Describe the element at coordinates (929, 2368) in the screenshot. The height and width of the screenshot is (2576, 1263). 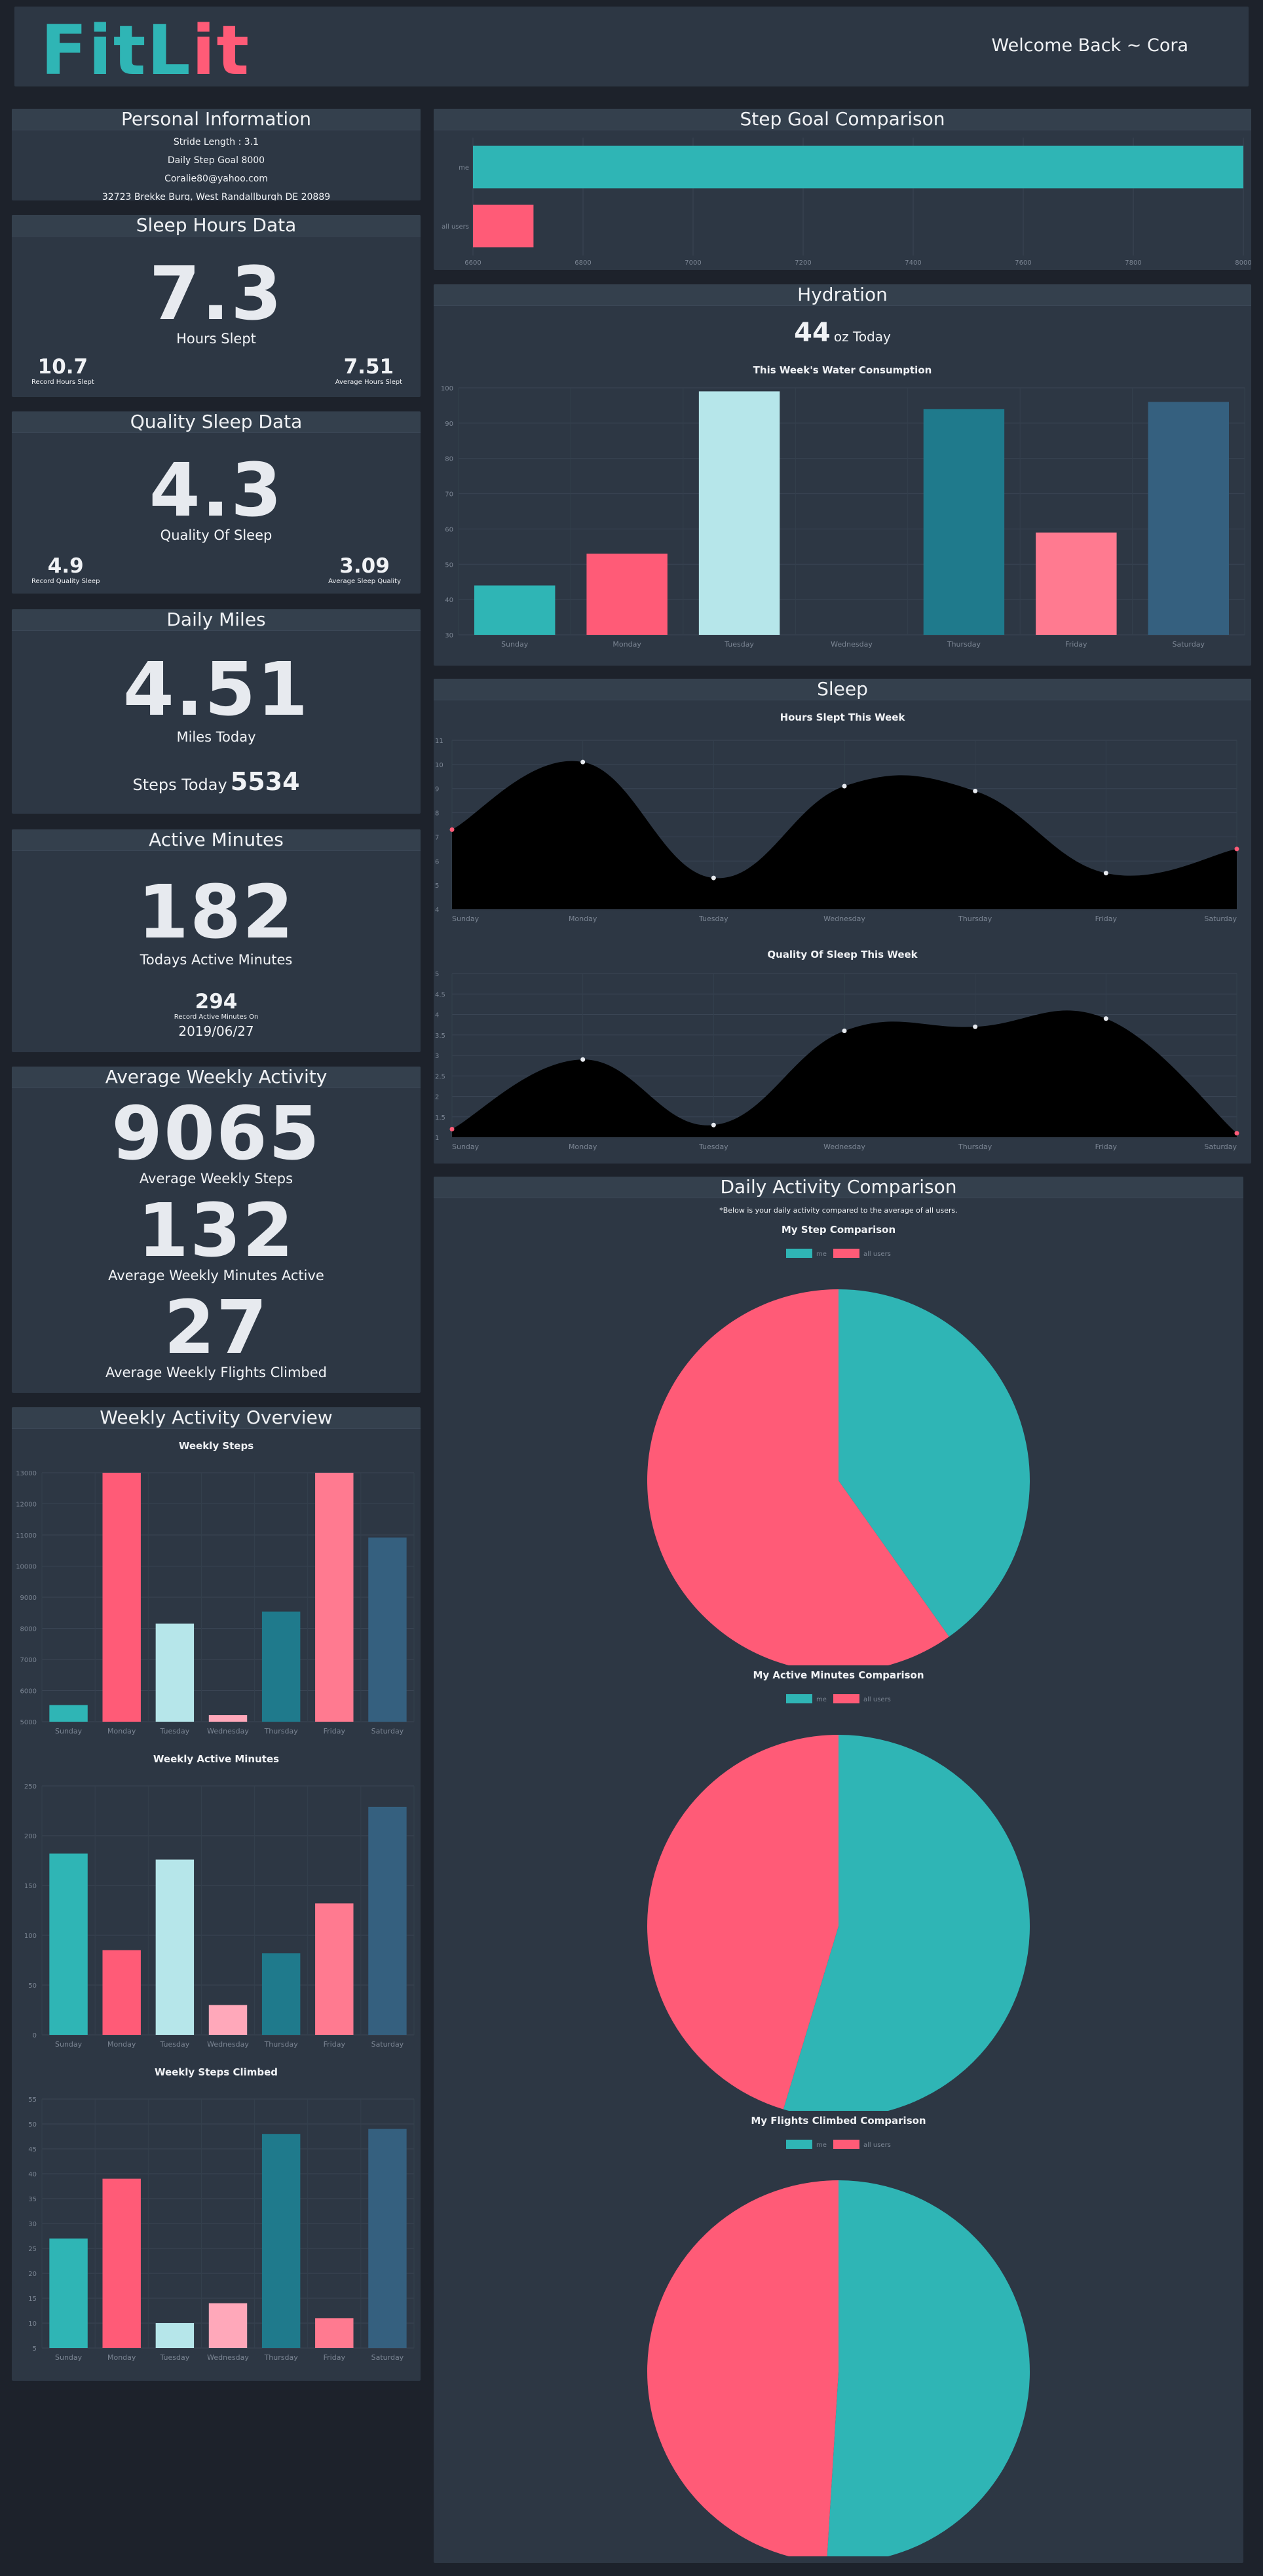
I see `pie-slice-me` at that location.